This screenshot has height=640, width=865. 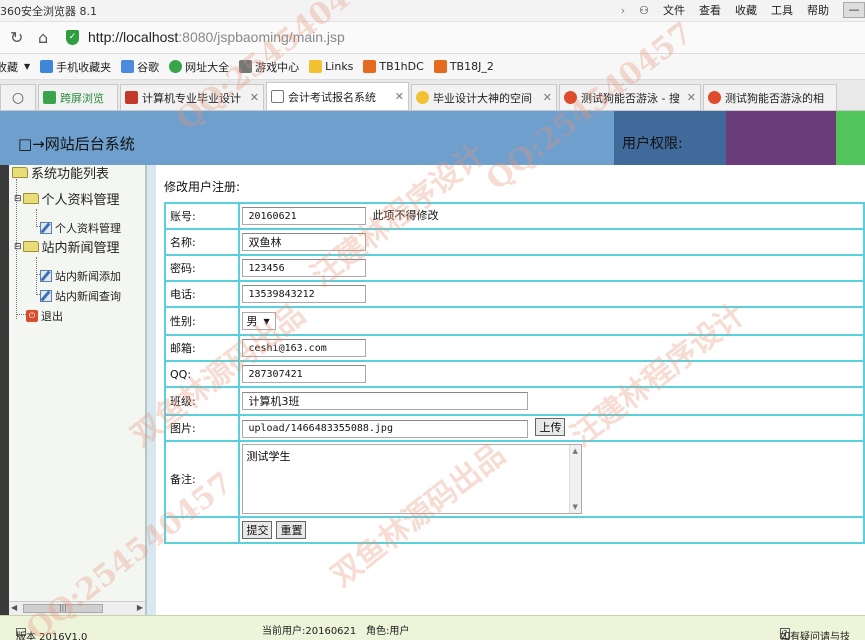 I want to click on fav-mobile: 手机收藏夹, so click(x=75, y=67).